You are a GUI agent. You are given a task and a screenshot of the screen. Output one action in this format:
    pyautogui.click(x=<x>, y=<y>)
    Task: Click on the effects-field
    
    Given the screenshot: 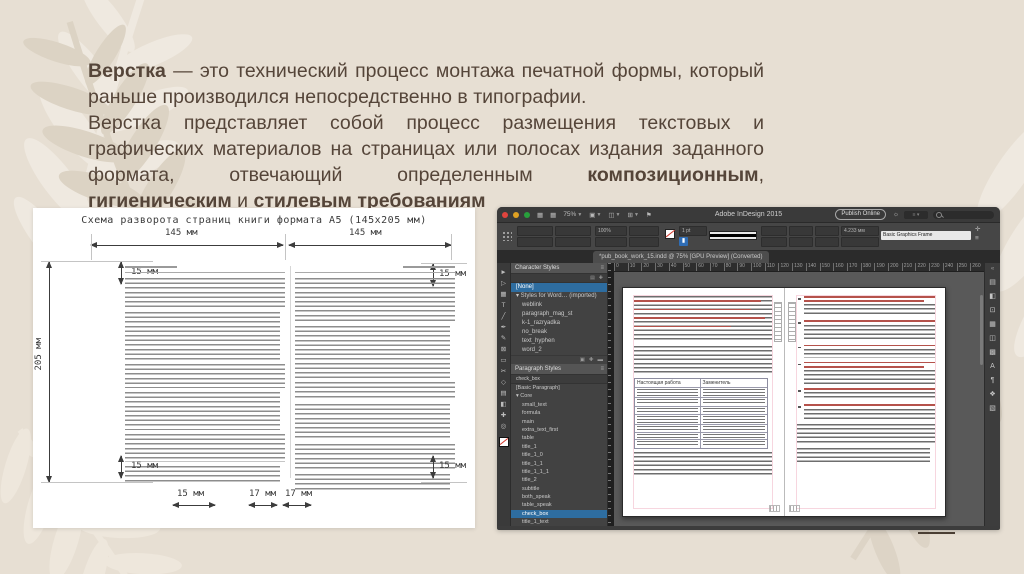 What is the action you would take?
    pyautogui.click(x=774, y=231)
    